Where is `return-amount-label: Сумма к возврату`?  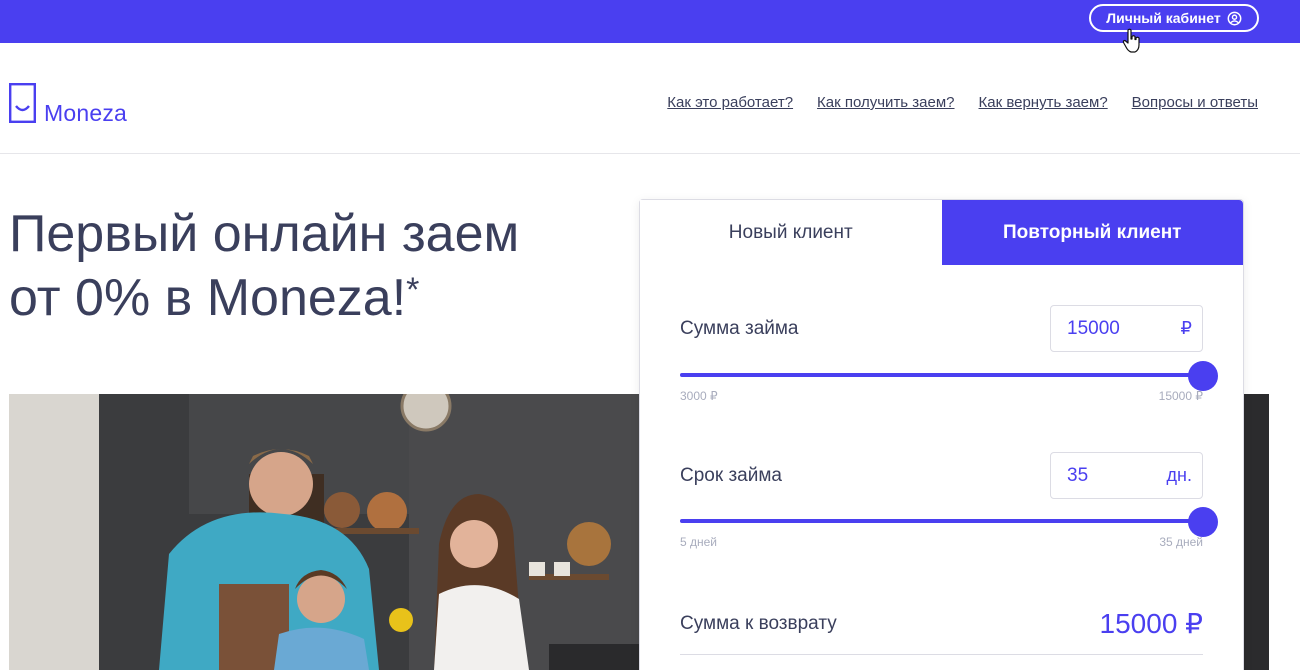
return-amount-label: Сумма к возврату is located at coordinates (758, 623).